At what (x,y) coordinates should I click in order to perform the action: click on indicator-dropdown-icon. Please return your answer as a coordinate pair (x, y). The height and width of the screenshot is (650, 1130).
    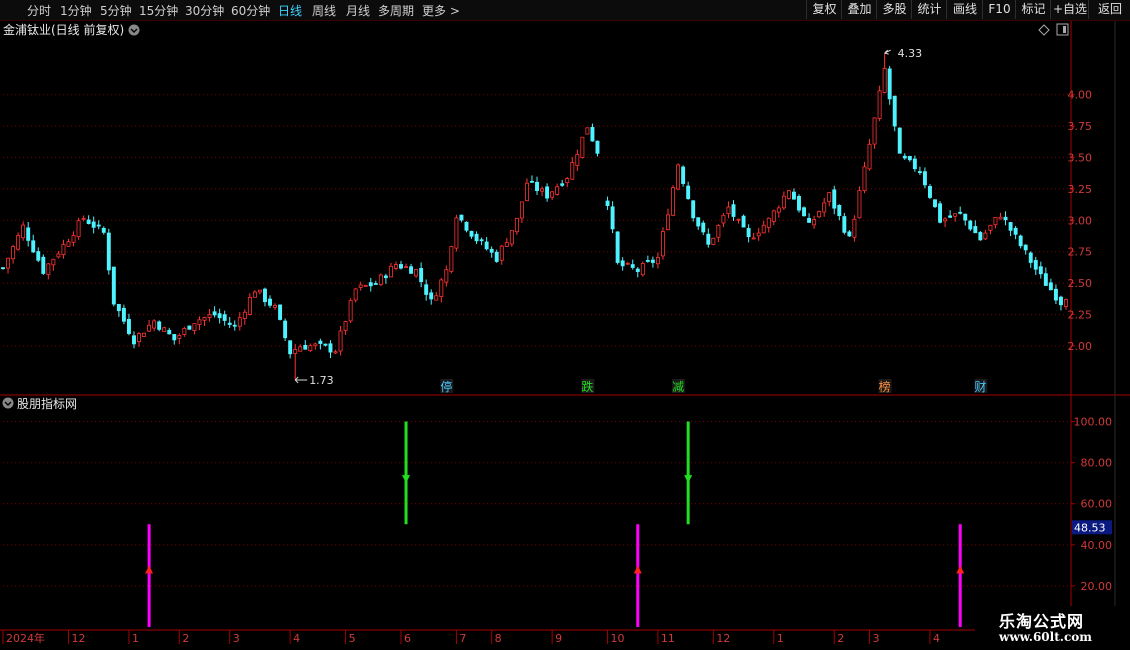
    Looking at the image, I should click on (8, 403).